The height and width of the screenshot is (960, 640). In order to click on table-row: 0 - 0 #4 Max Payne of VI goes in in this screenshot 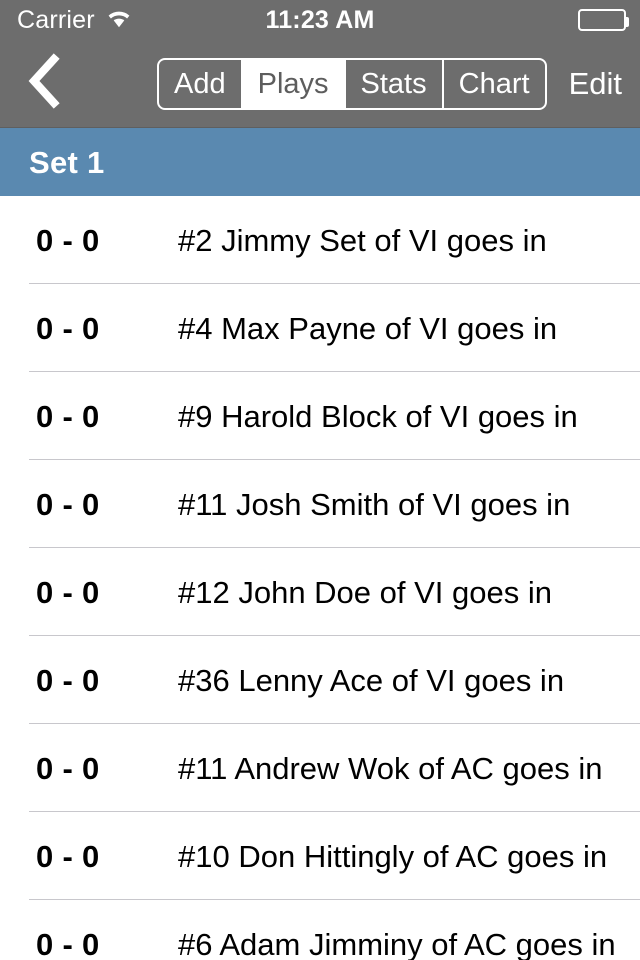, I will do `click(320, 328)`.